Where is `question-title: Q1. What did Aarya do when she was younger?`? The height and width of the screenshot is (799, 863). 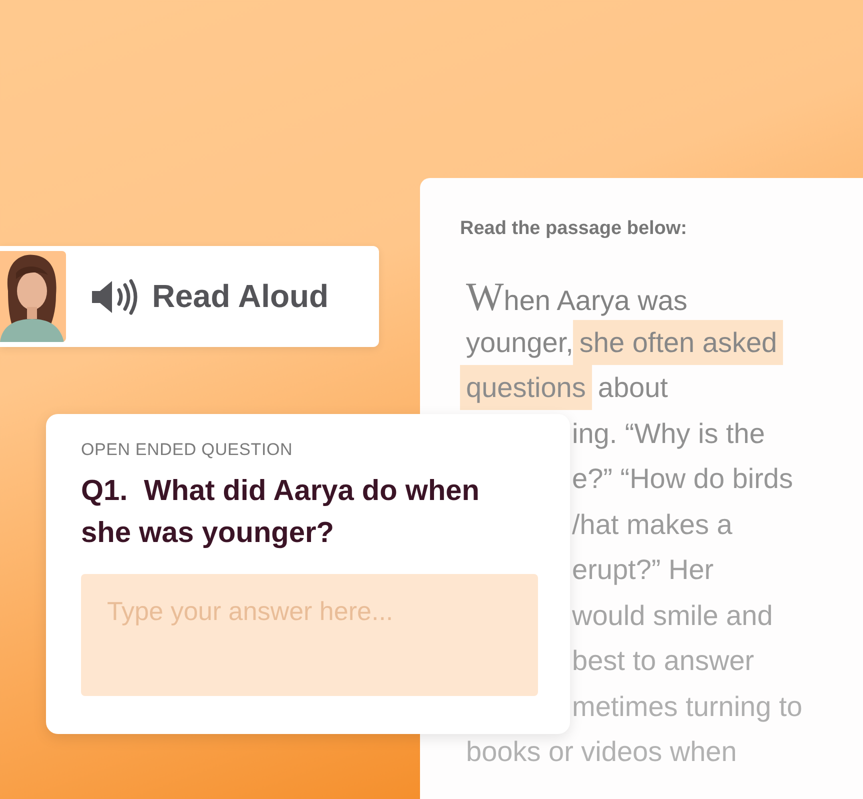
question-title: Q1. What did Aarya do when she was younger? is located at coordinates (281, 512).